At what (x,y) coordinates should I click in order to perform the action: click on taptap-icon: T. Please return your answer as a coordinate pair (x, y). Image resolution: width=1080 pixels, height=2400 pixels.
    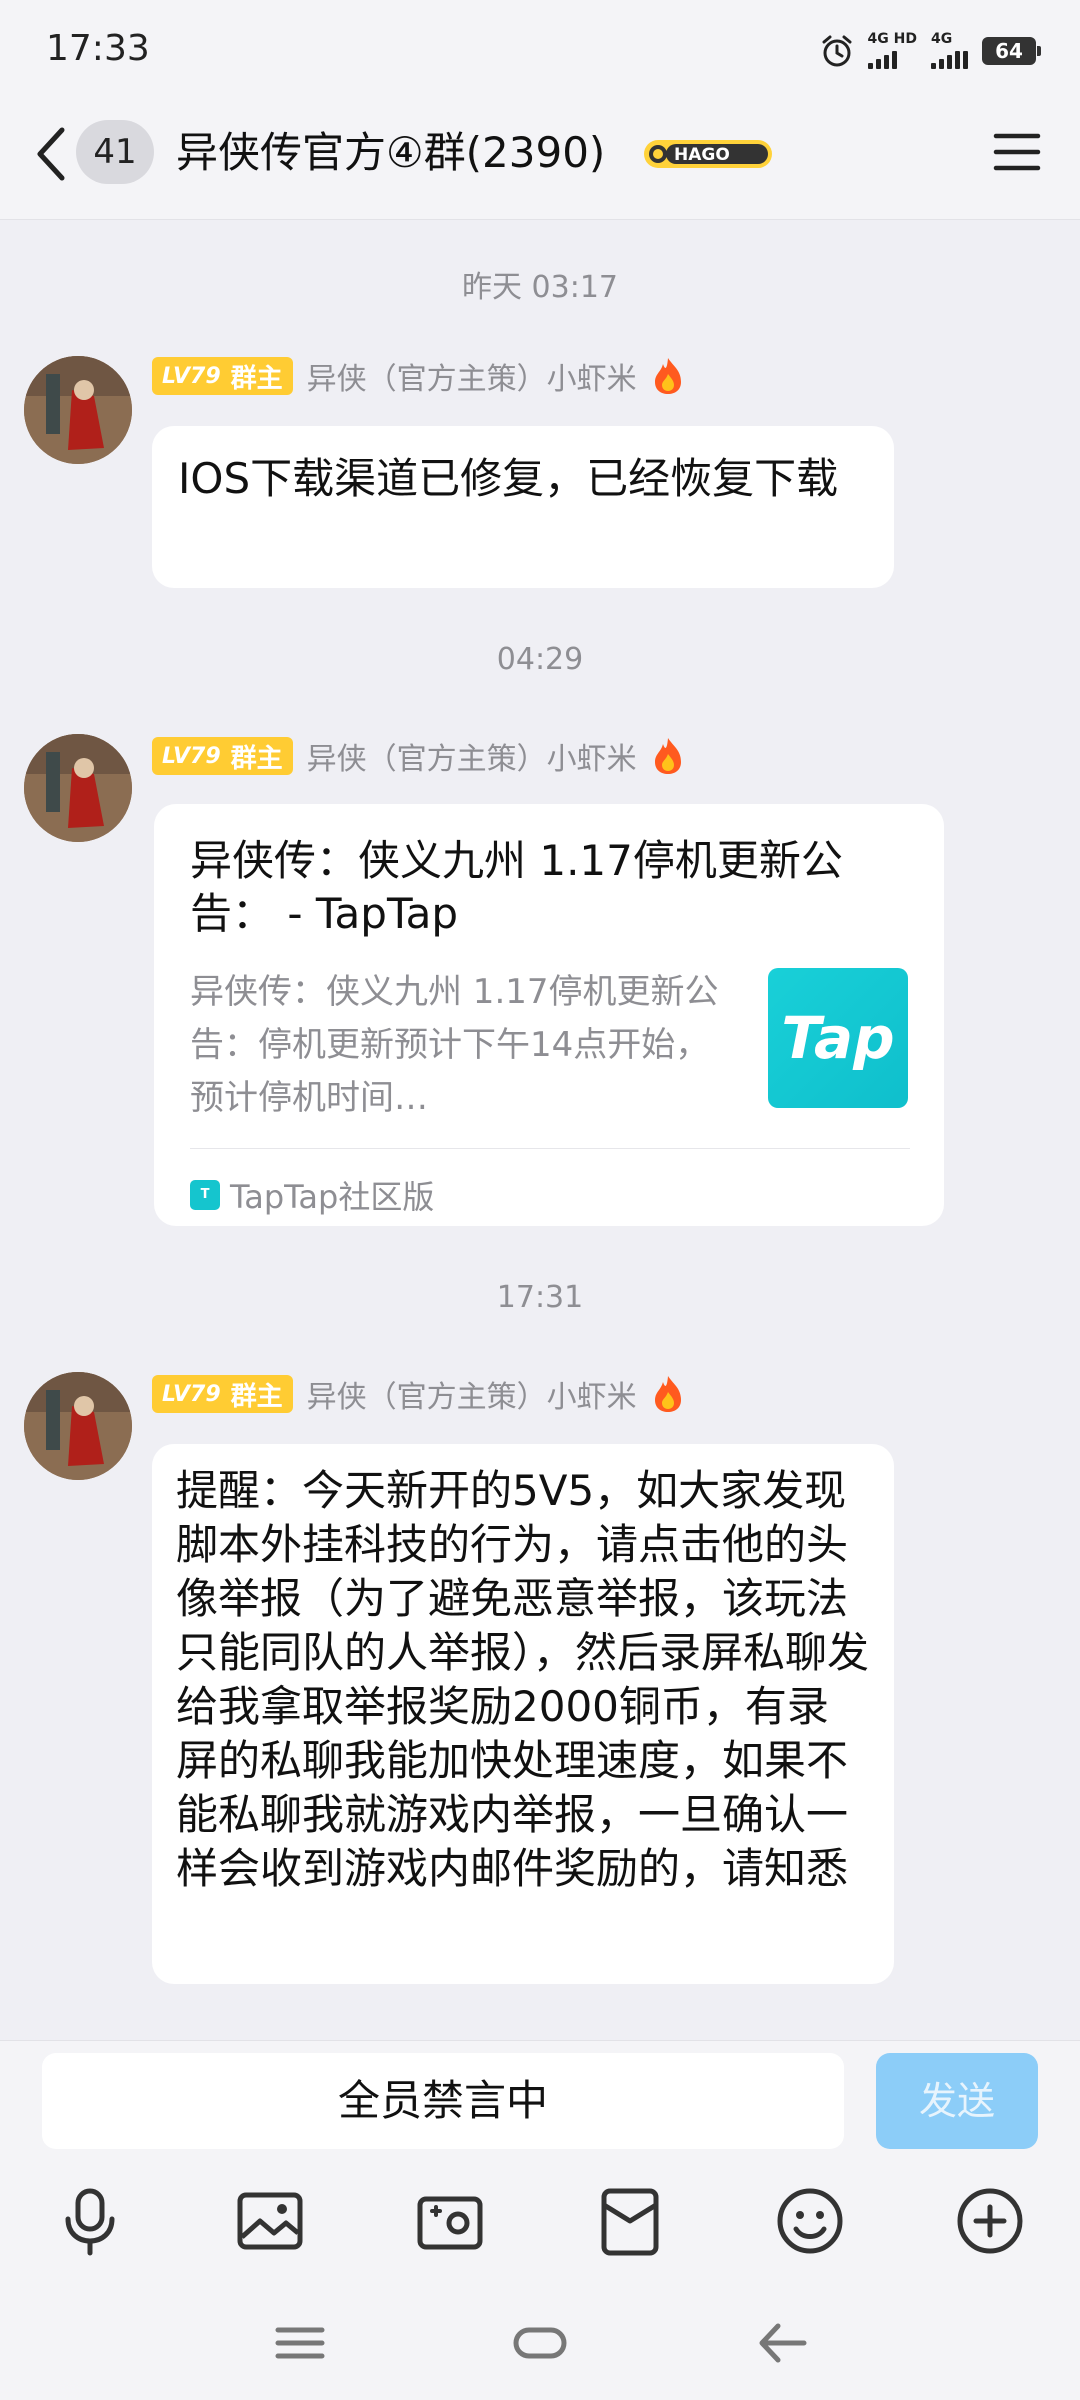
    Looking at the image, I should click on (205, 1195).